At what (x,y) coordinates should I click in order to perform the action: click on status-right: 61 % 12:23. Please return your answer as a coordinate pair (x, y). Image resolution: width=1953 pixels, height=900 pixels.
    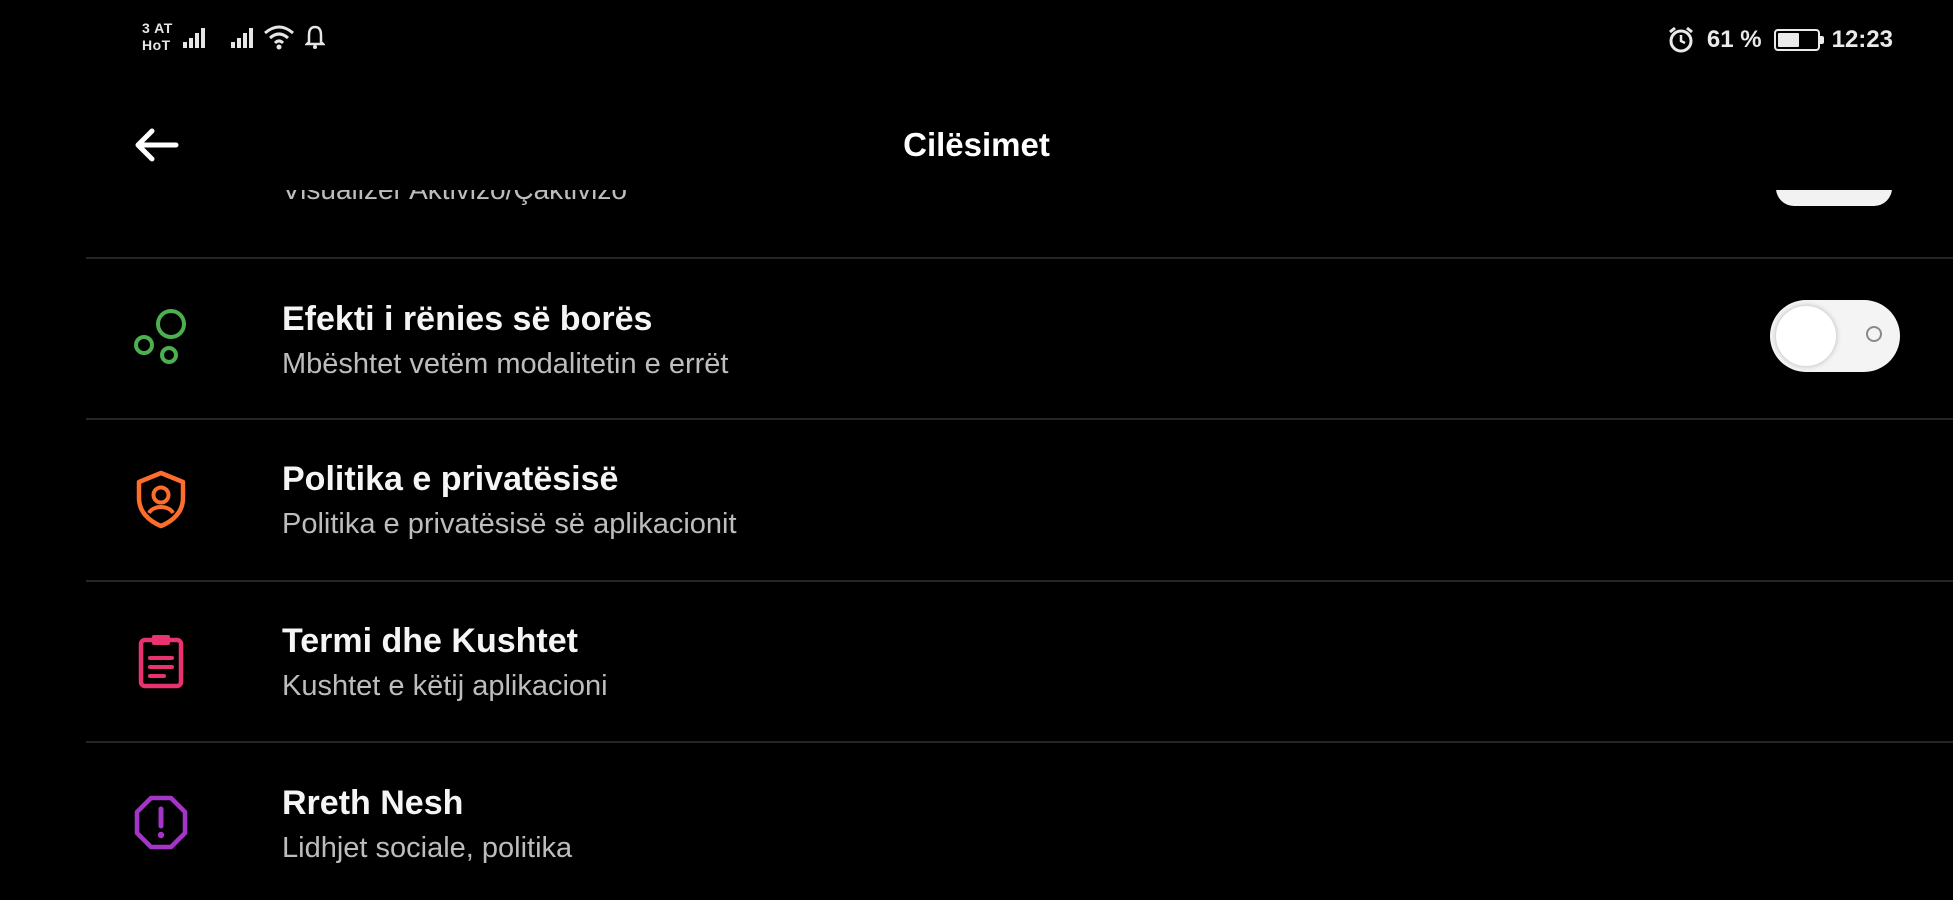
    Looking at the image, I should click on (1780, 40).